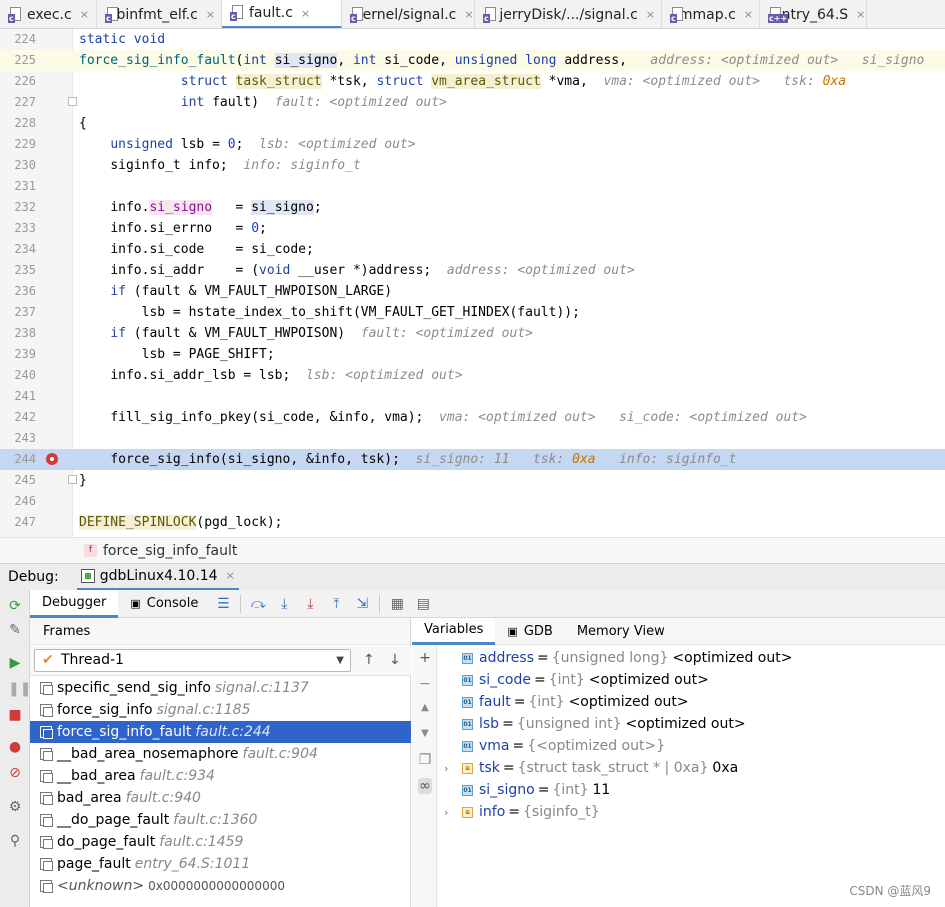 The image size is (945, 907). Describe the element at coordinates (220, 732) in the screenshot. I see `stack-frame: force_sig_info_fault fault.c:244` at that location.